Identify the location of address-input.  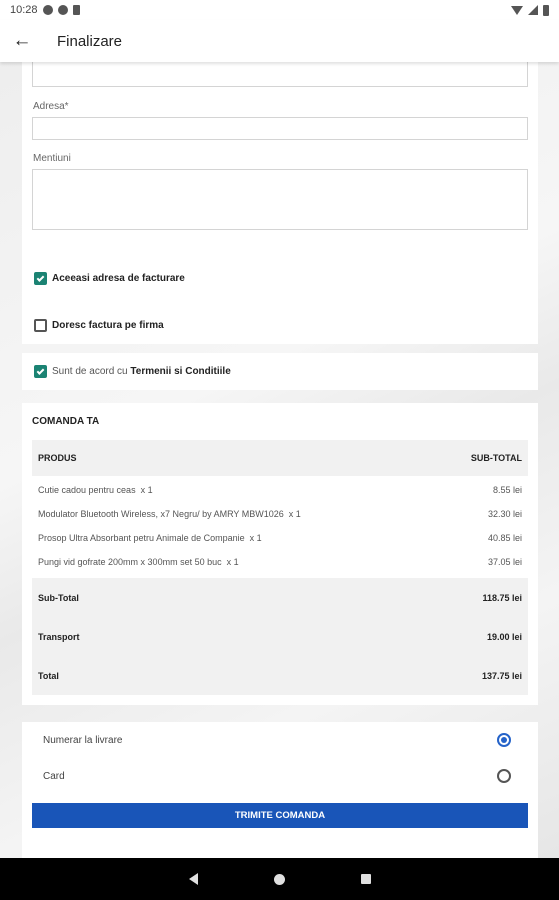
(280, 128).